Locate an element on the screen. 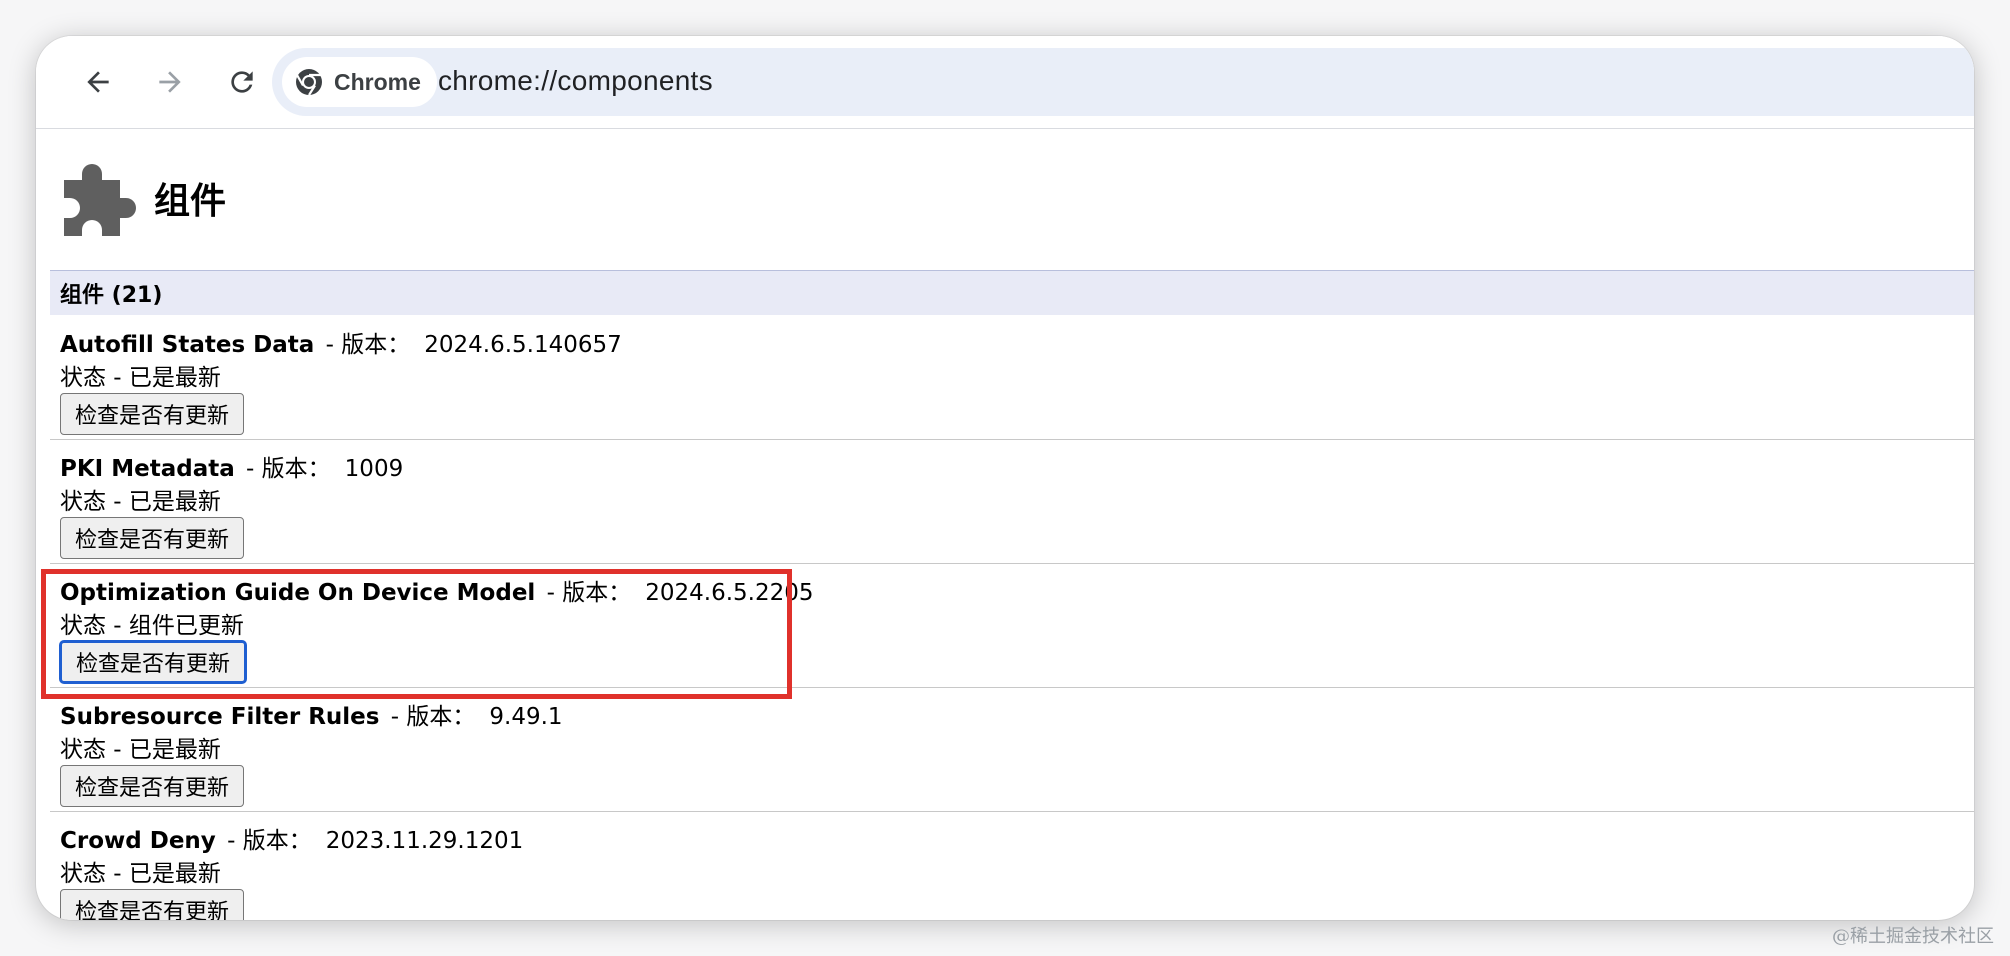 Image resolution: width=2010 pixels, height=956 pixels. component-status-line: 状态 - 组件已更新 is located at coordinates (152, 623).